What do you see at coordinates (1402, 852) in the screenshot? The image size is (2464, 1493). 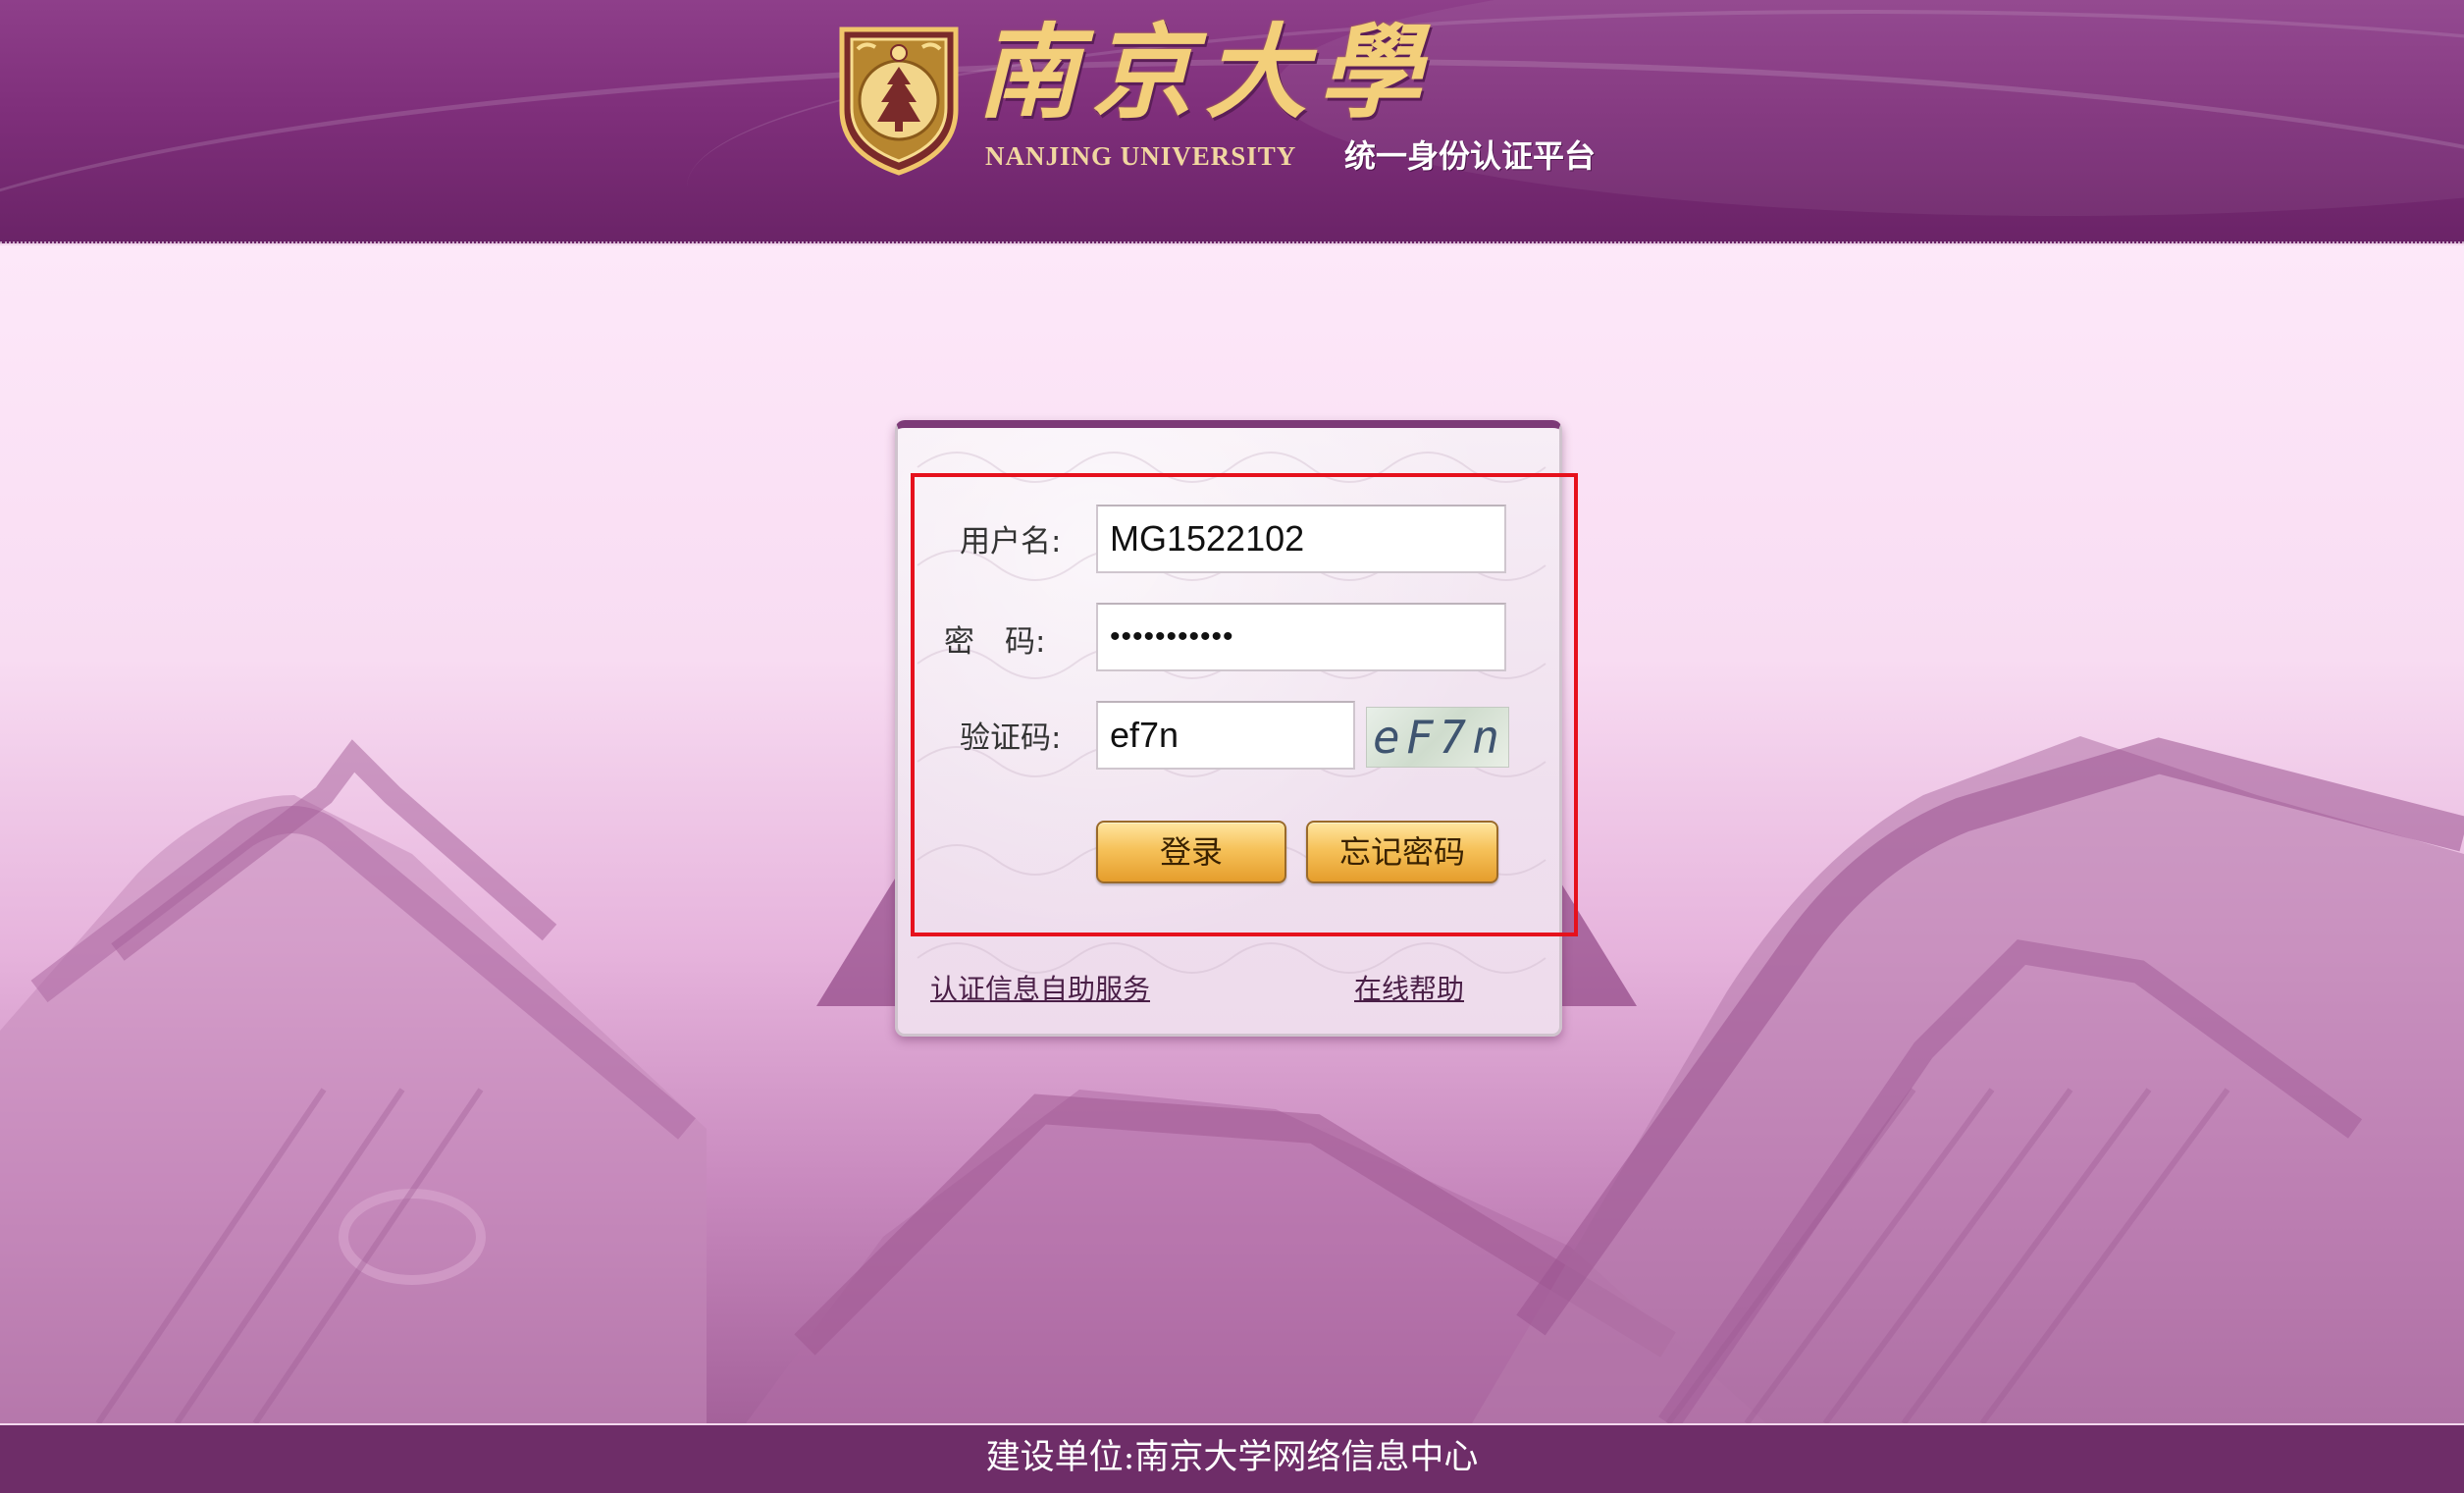 I see `forgot-password-button: 忘记密码` at bounding box center [1402, 852].